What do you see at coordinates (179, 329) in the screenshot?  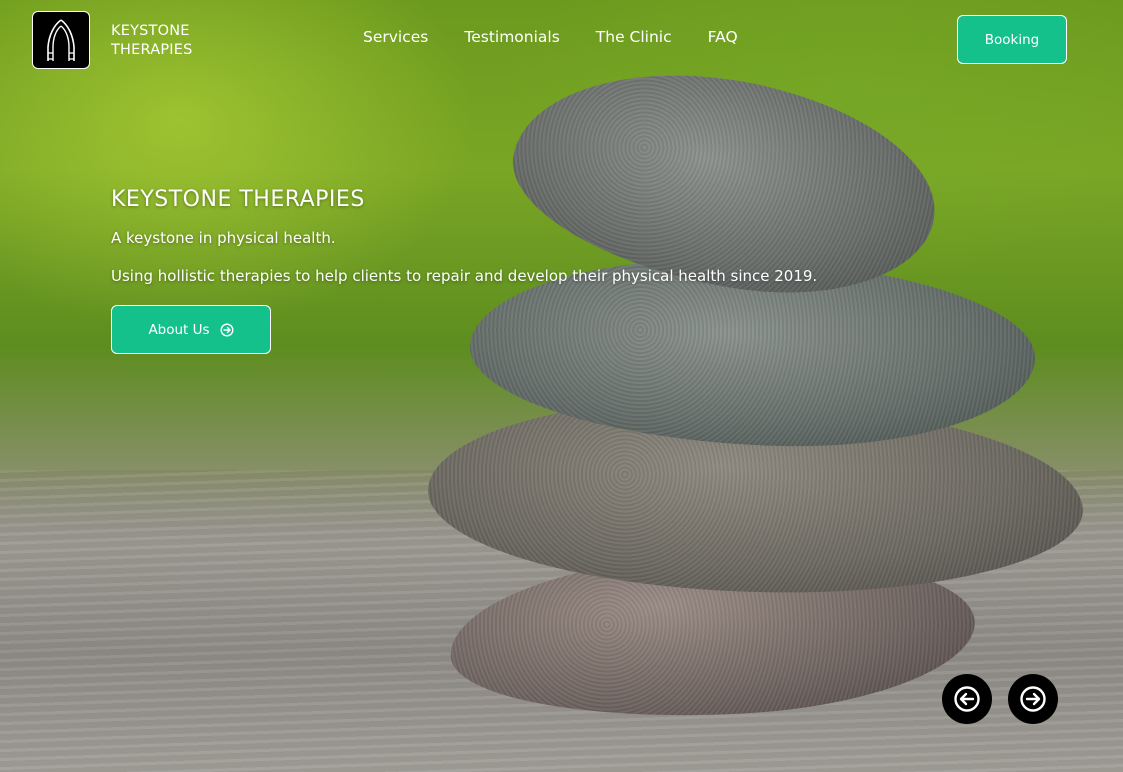 I see `about-us-label: About Us` at bounding box center [179, 329].